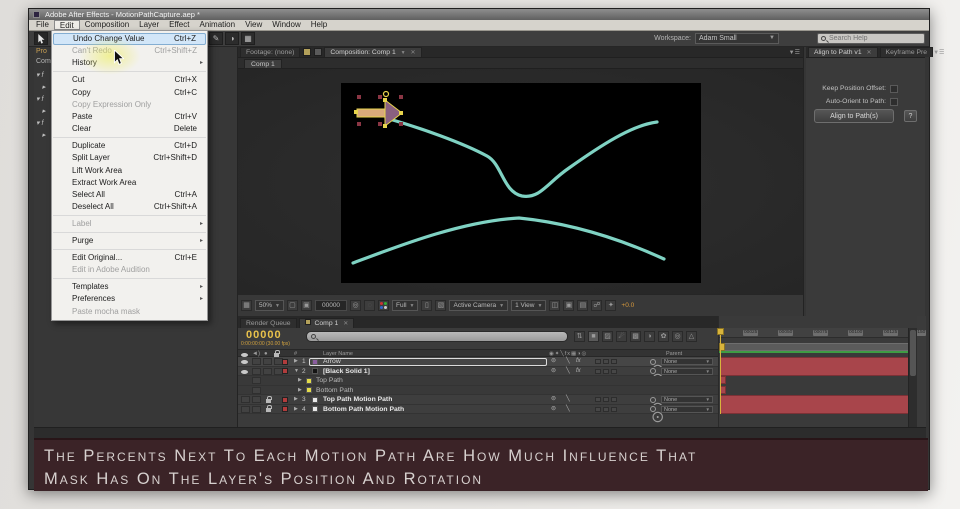 The width and height of the screenshot is (960, 509). I want to click on timeline-current-time: 00000, so click(264, 335).